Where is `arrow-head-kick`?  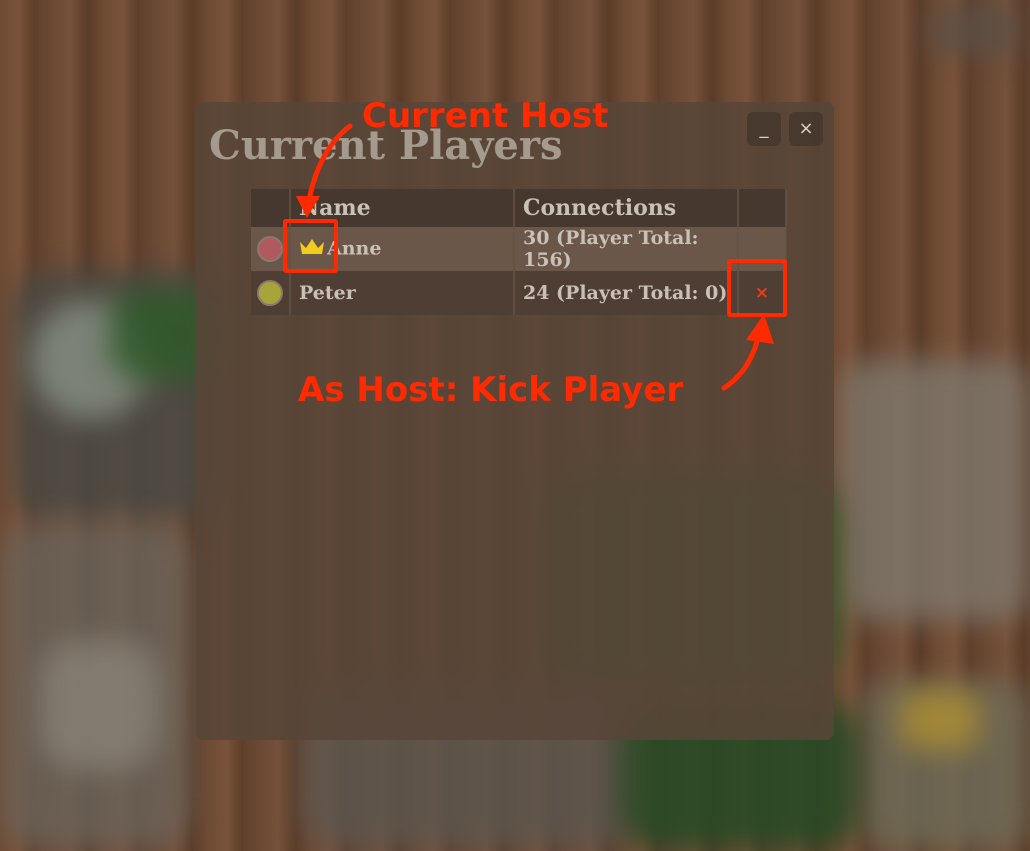 arrow-head-kick is located at coordinates (760, 329).